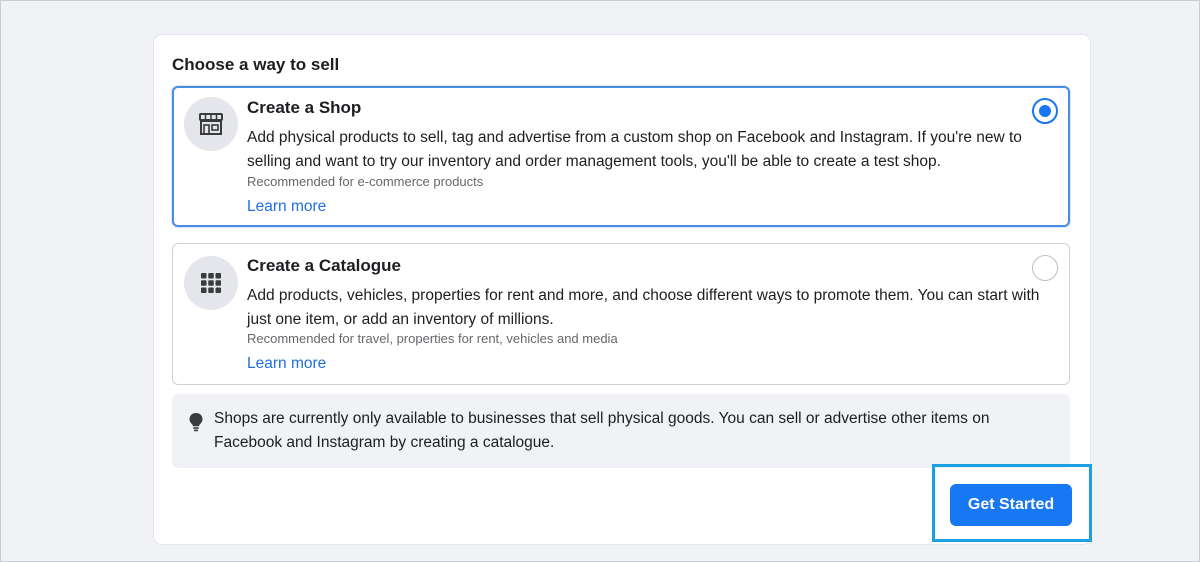  I want to click on radio-create-shop, so click(1045, 111).